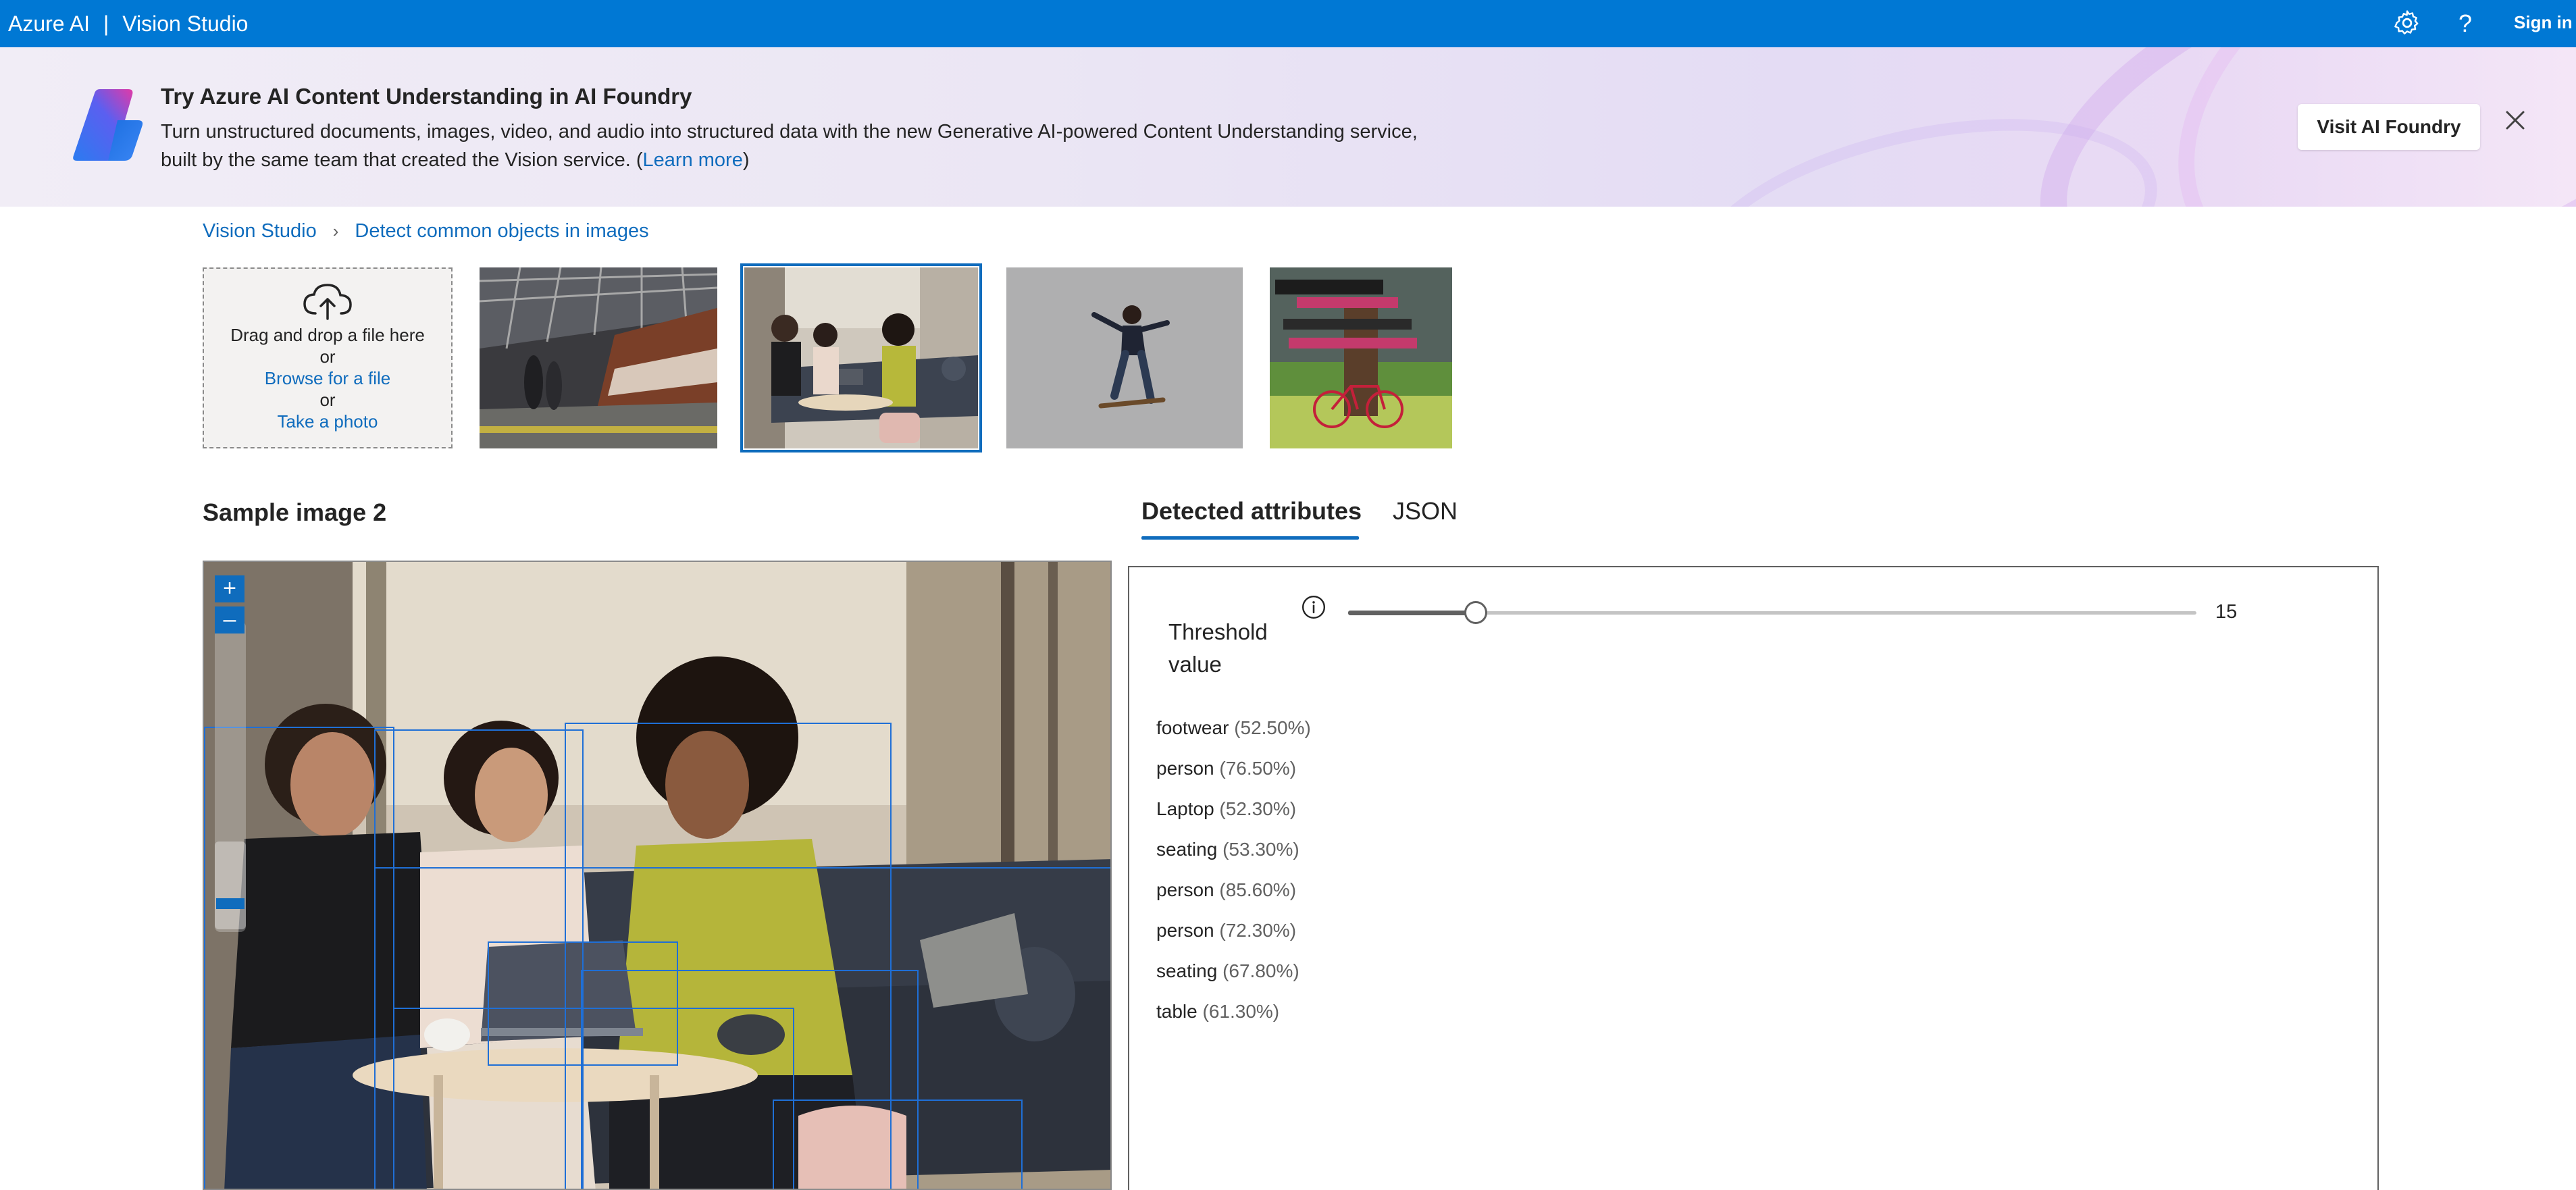 The width and height of the screenshot is (2576, 1190). I want to click on skateboard-photo, so click(1124, 357).